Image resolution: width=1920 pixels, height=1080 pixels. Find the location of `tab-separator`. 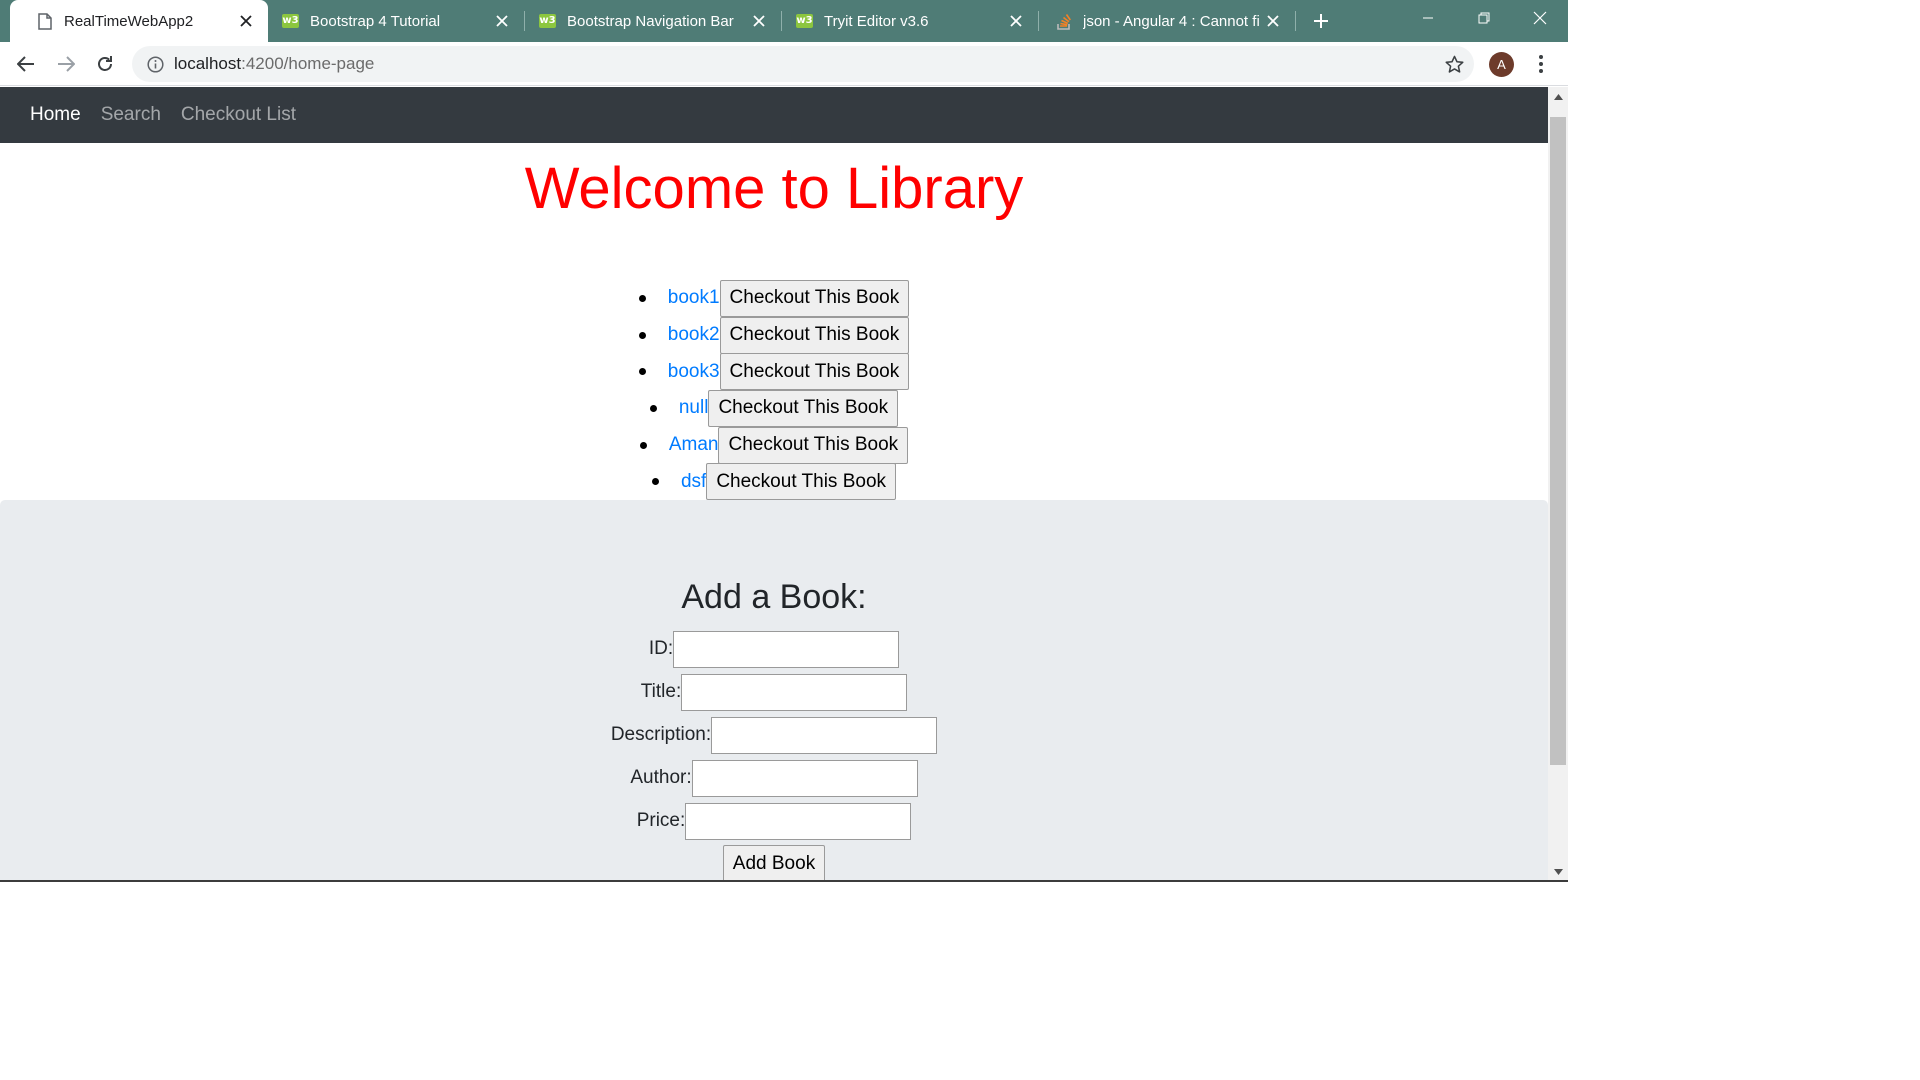

tab-separator is located at coordinates (1295, 21).